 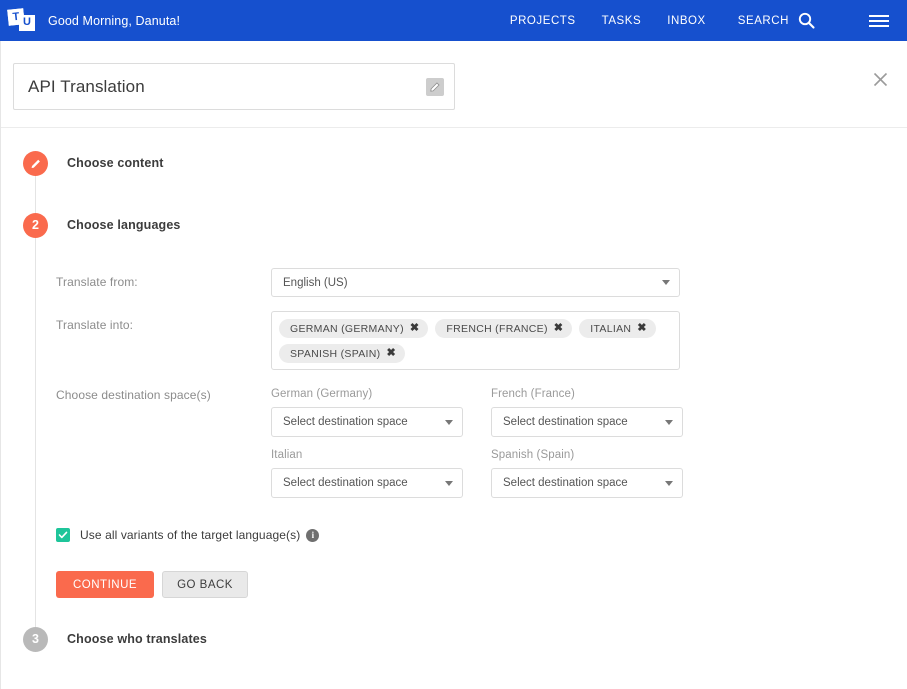 I want to click on language-tag: FRENCH (FRANCE) ✖, so click(x=504, y=328).